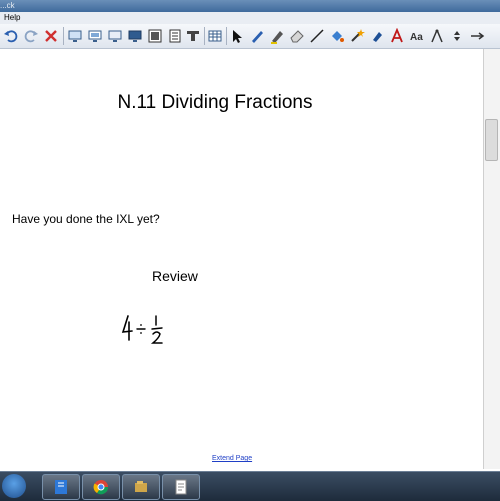 The image size is (500, 501). Describe the element at coordinates (232, 458) in the screenshot. I see `extend-page-link: Extend Page` at that location.